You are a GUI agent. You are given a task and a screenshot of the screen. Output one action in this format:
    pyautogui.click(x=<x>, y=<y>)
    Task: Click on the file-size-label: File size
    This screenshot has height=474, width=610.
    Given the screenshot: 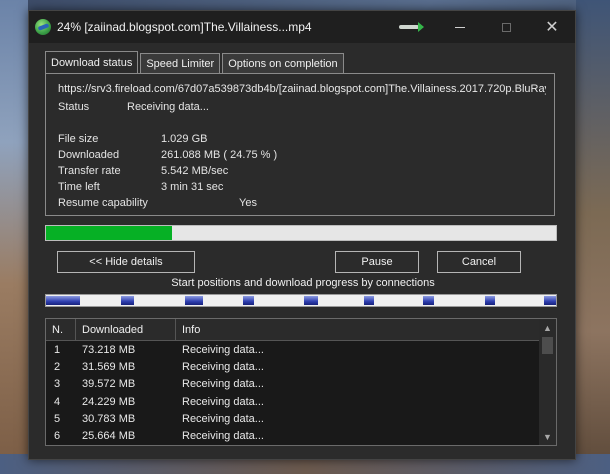 What is the action you would take?
    pyautogui.click(x=78, y=139)
    